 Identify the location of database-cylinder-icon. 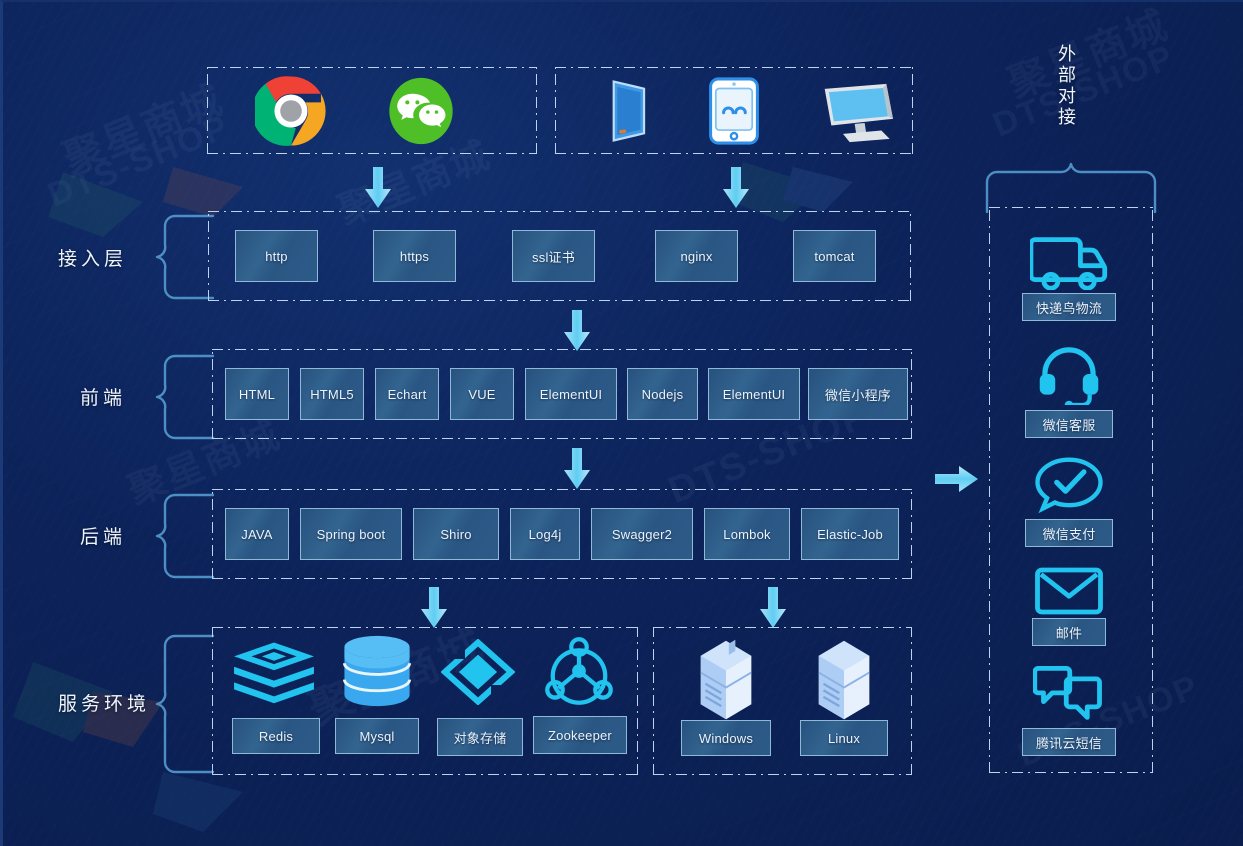
(377, 671).